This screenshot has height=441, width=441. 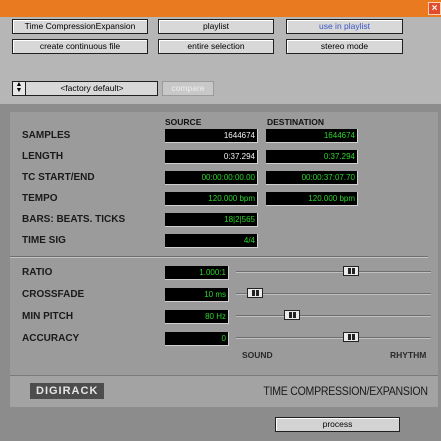 What do you see at coordinates (53, 294) in the screenshot?
I see `crossfade-label: CROSSFADE` at bounding box center [53, 294].